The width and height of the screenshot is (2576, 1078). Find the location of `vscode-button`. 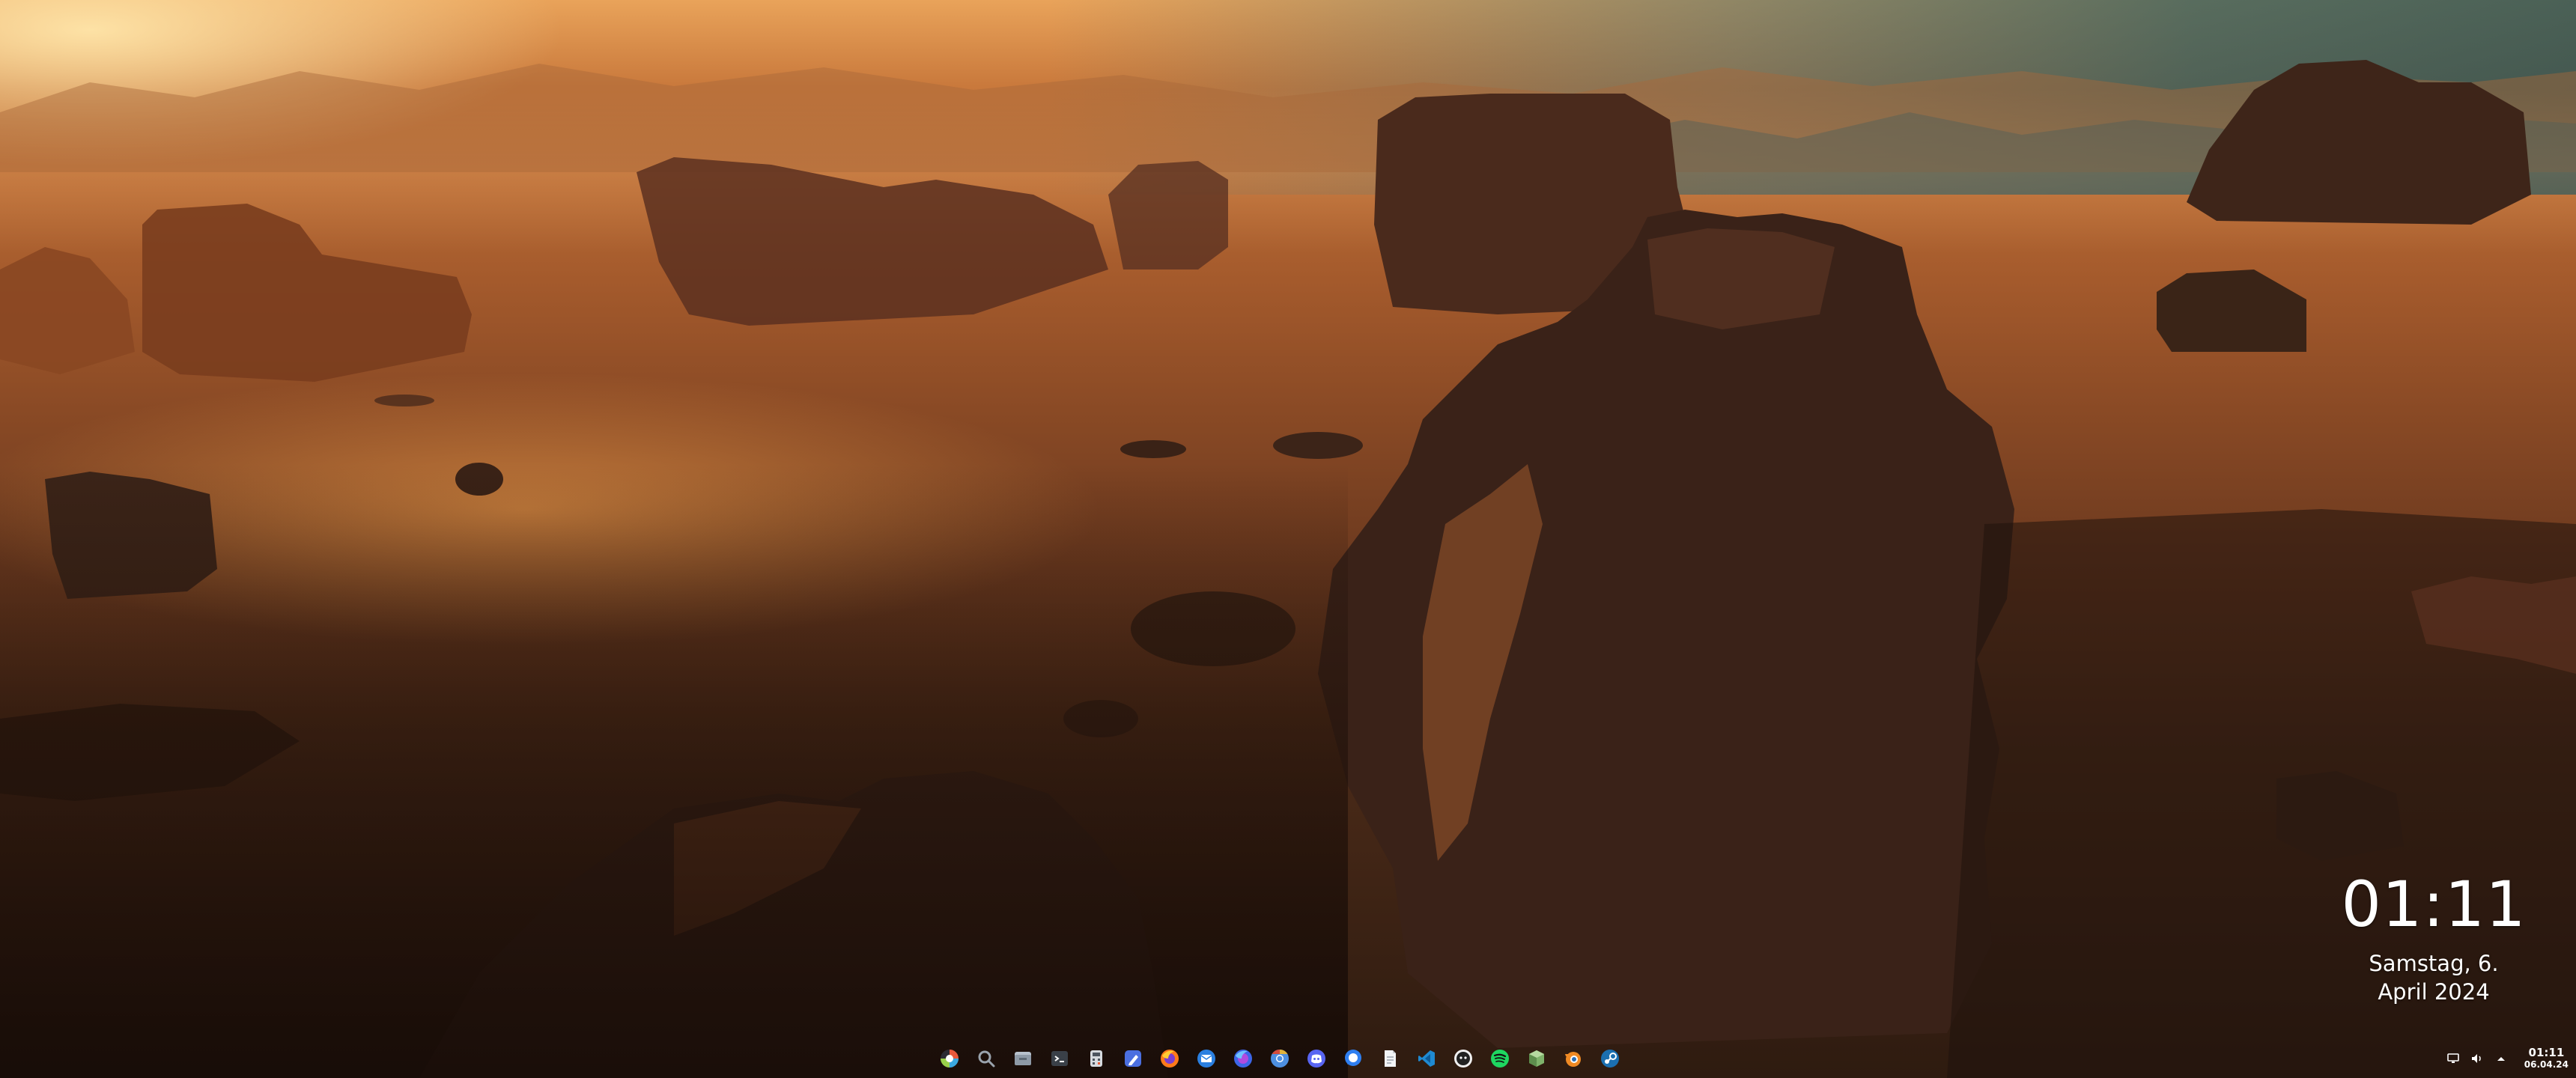

vscode-button is located at coordinates (1426, 1058).